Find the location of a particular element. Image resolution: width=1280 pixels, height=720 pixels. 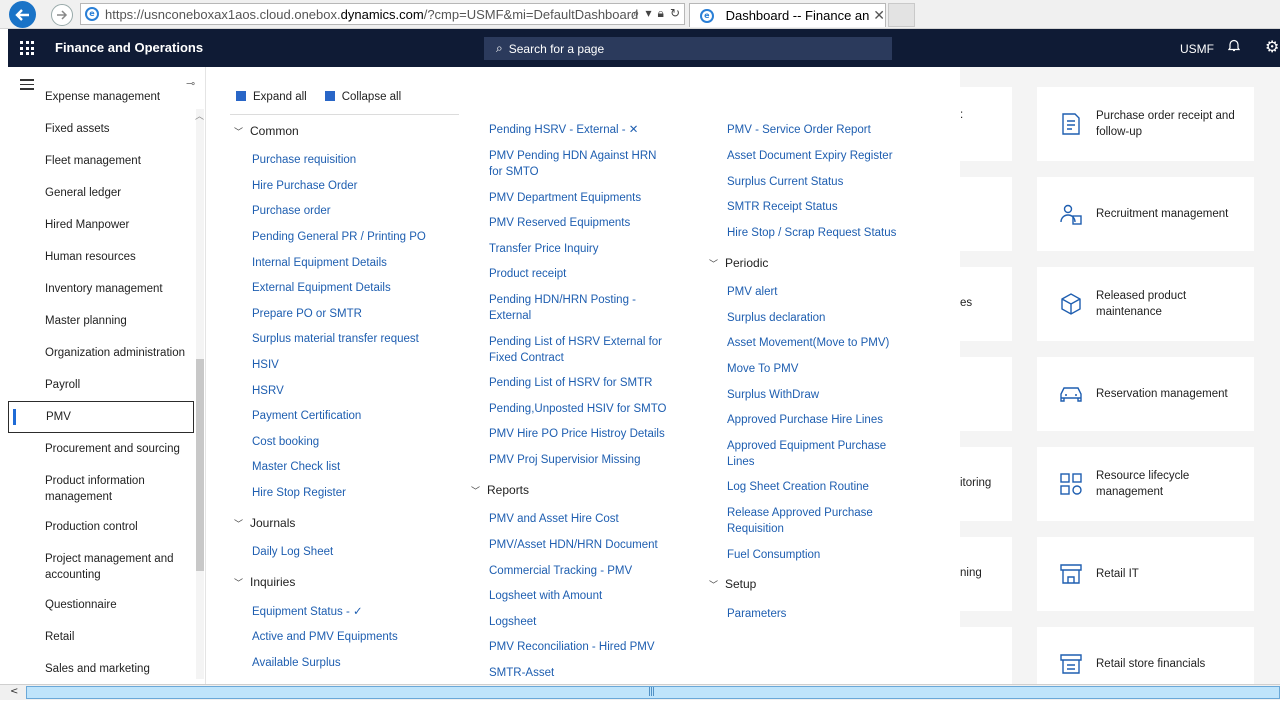

group-setup: ﹀ Setup is located at coordinates (732, 584).